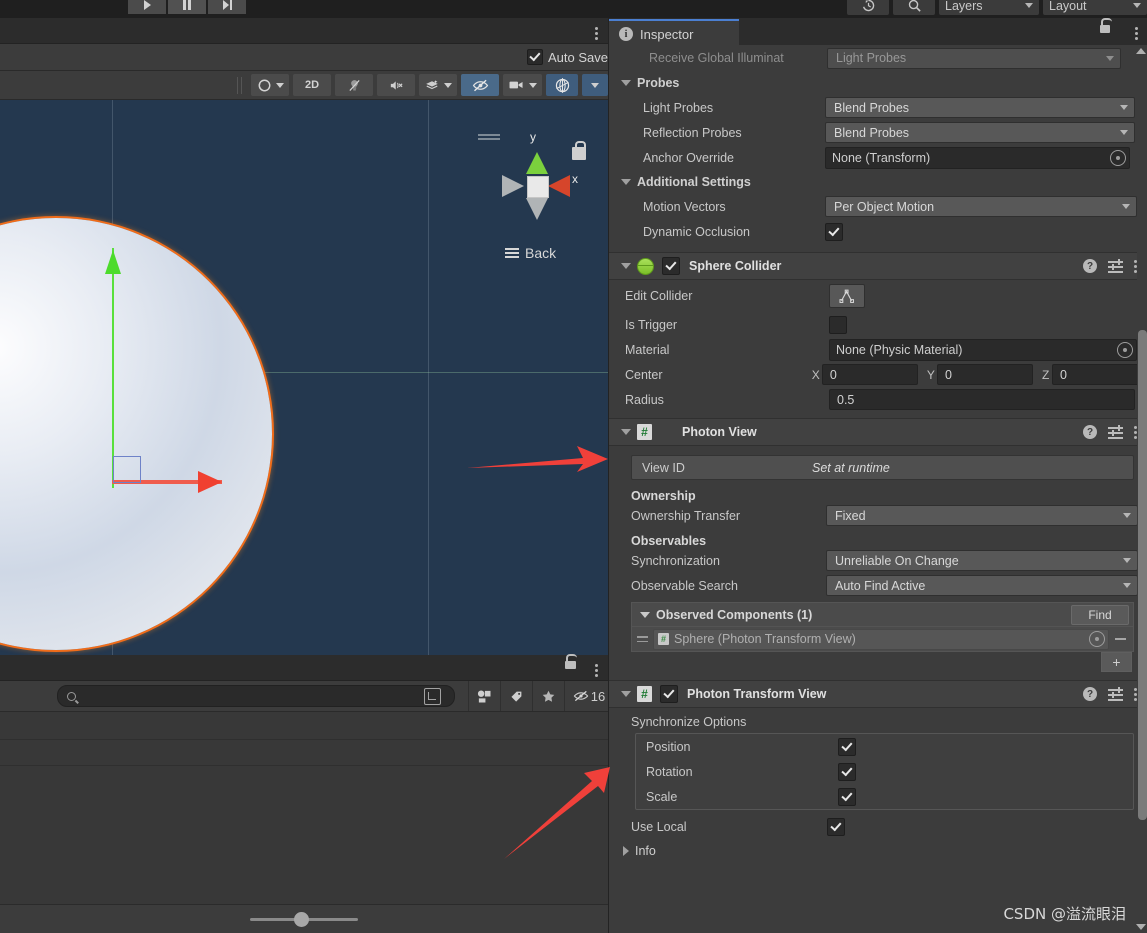  What do you see at coordinates (571, 661) in the screenshot?
I see `lower-panel-lock-icon` at bounding box center [571, 661].